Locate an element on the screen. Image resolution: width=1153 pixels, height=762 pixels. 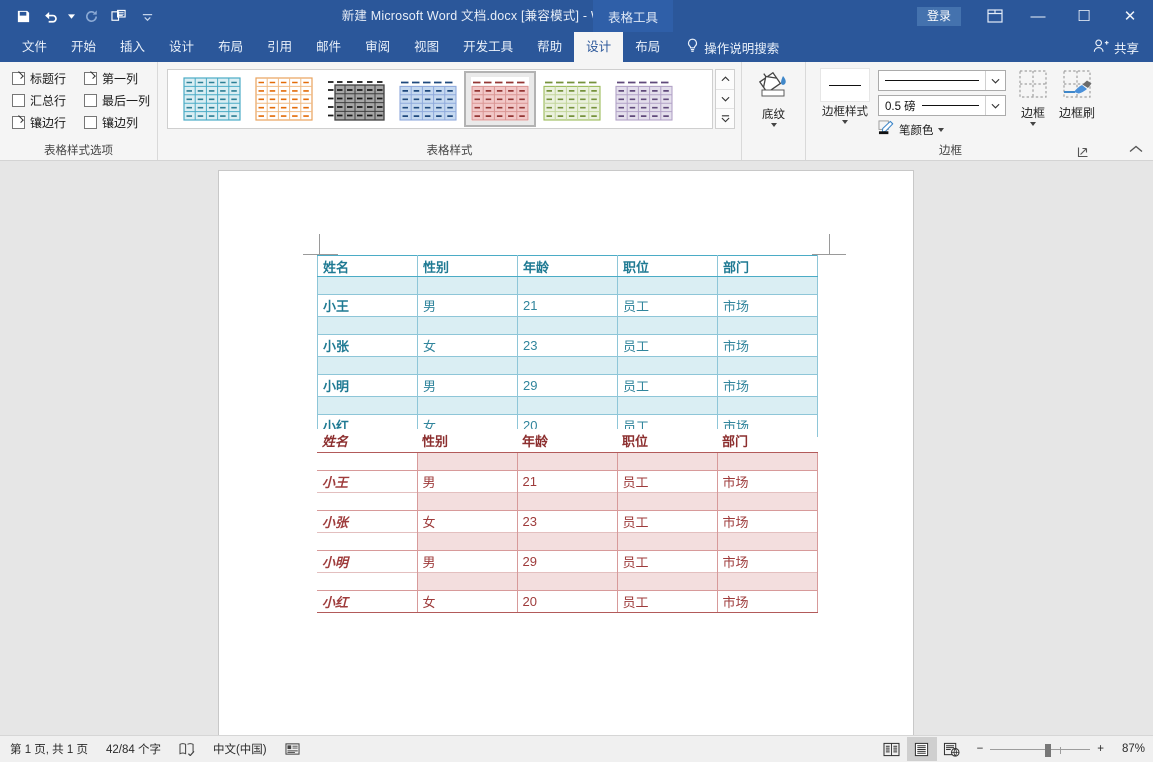
zoom-slider-thumb is located at coordinates (1048, 750).